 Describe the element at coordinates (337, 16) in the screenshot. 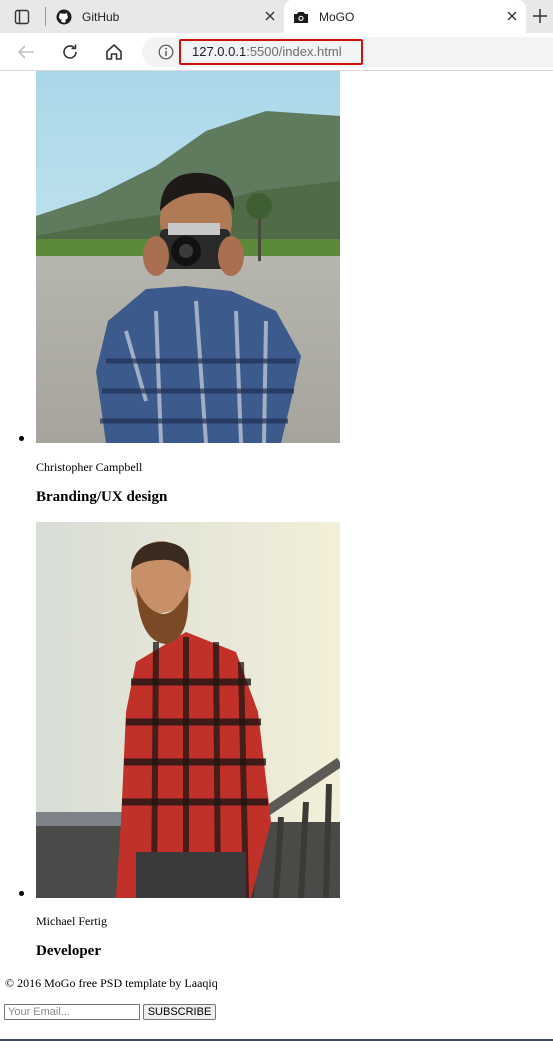

I see `tab-title: MoGO` at that location.